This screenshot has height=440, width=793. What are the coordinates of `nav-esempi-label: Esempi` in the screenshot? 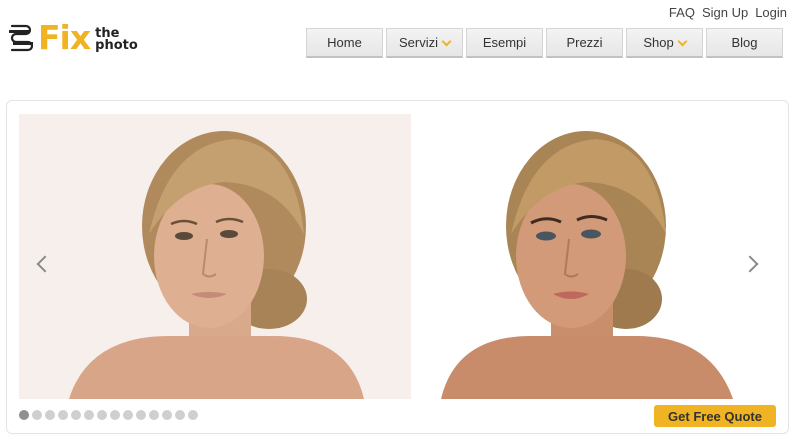 It's located at (504, 42).